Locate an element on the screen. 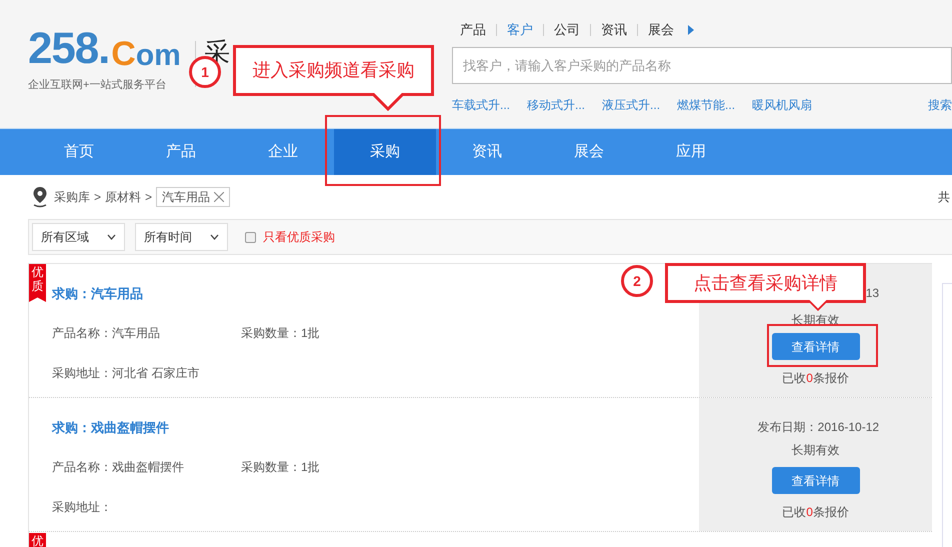 Image resolution: width=952 pixels, height=547 pixels. breadcrumb-link: 原材料 is located at coordinates (123, 197).